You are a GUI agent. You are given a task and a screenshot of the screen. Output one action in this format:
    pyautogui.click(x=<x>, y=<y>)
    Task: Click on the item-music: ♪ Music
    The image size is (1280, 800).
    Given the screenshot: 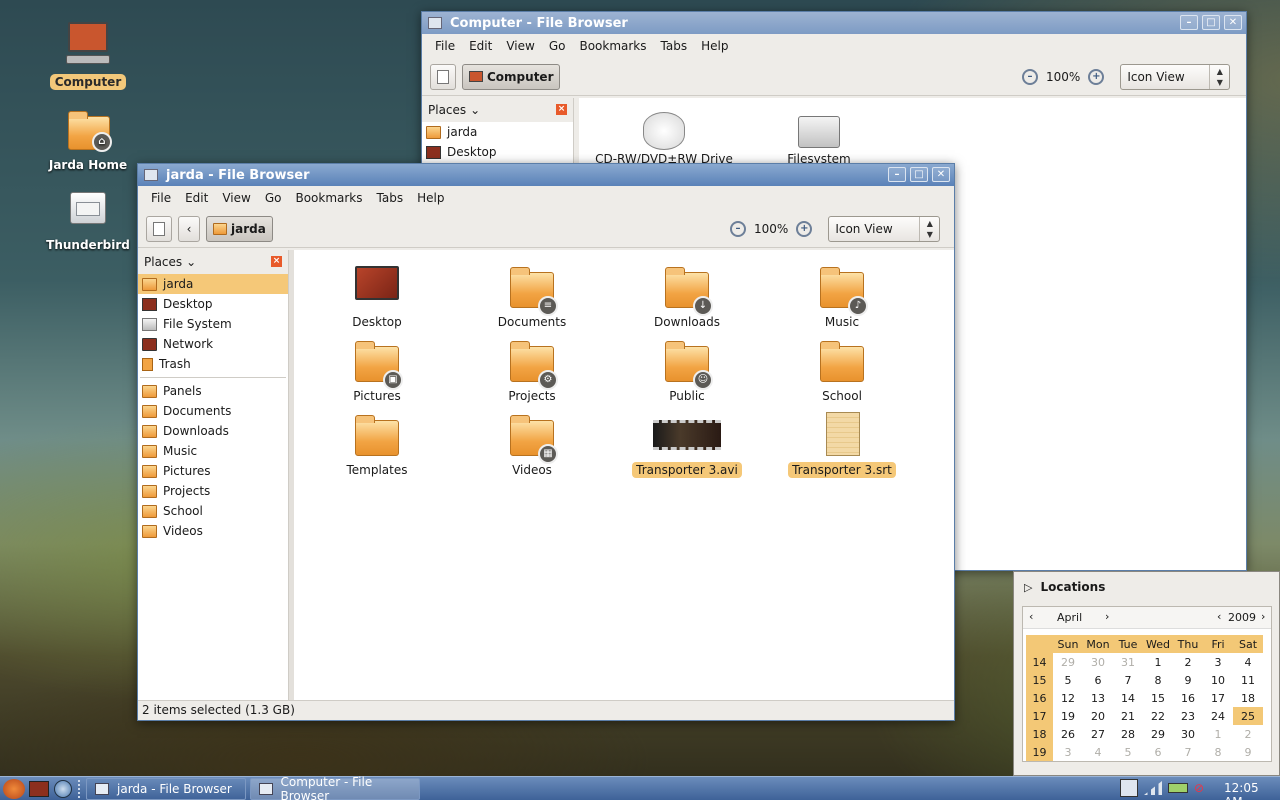 What is the action you would take?
    pyautogui.click(x=842, y=297)
    